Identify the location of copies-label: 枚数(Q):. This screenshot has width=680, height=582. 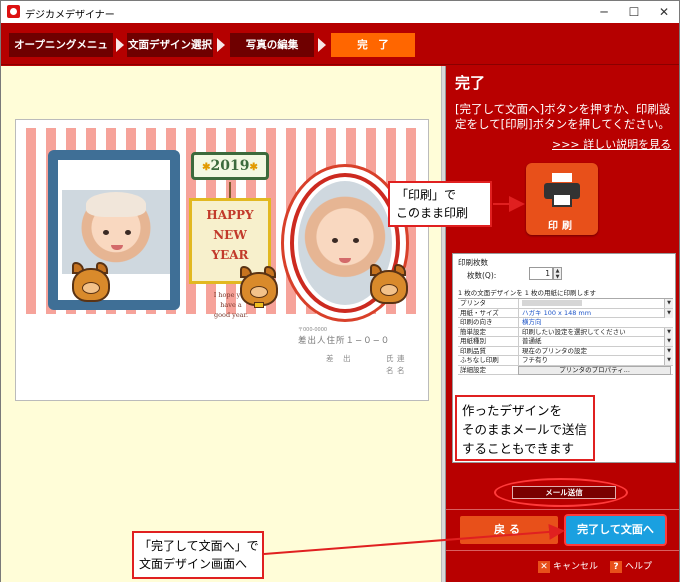
(482, 275).